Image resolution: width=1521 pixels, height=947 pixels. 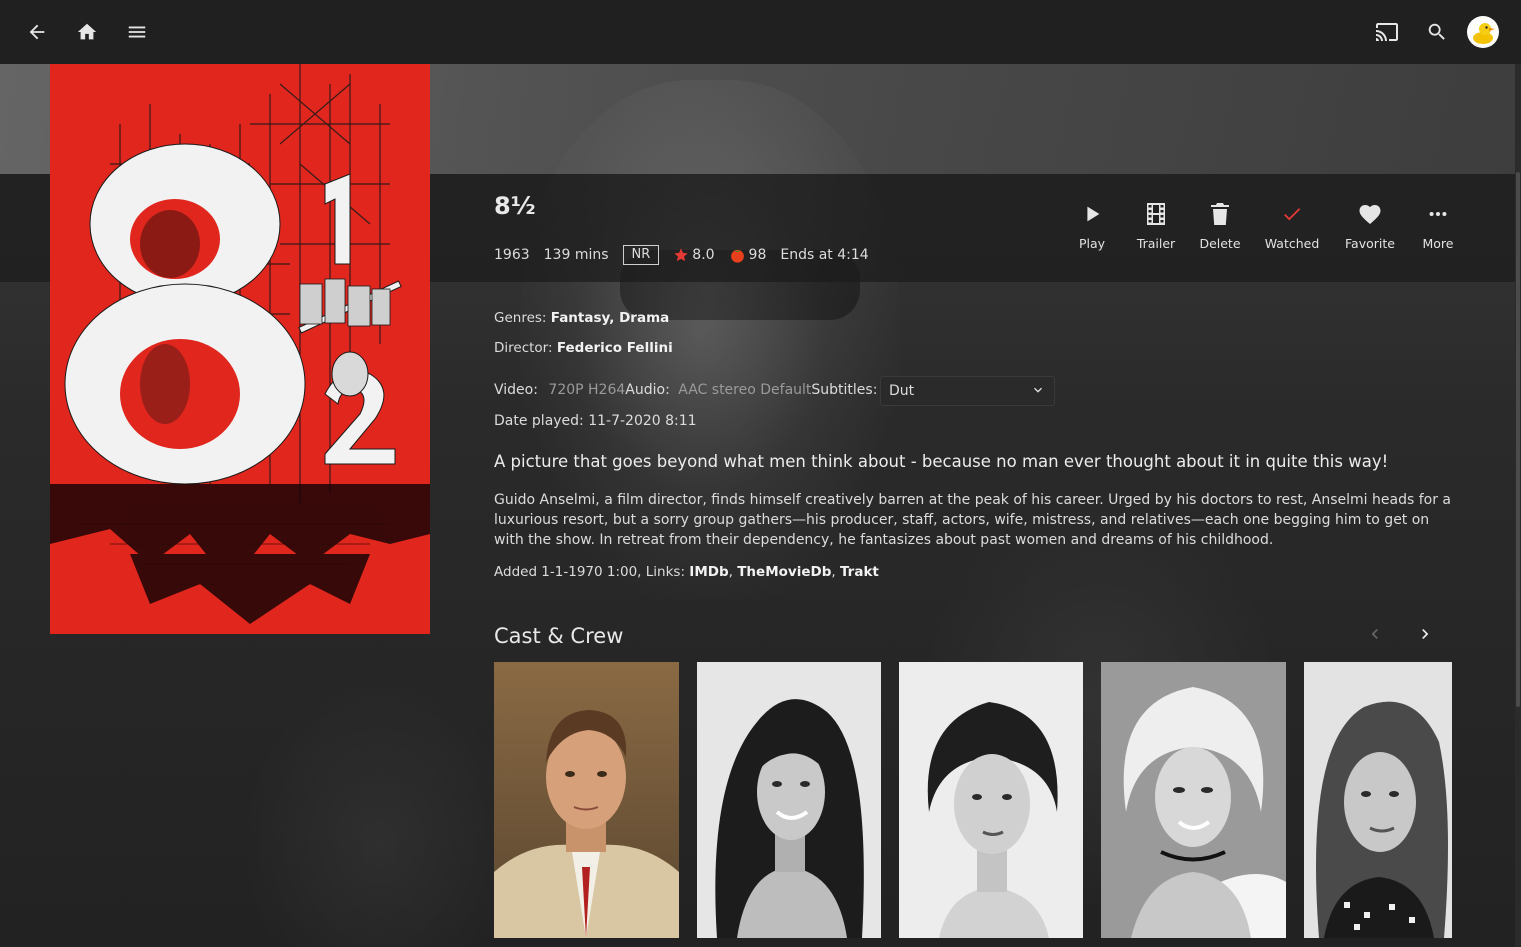 I want to click on home-button, so click(x=87, y=32).